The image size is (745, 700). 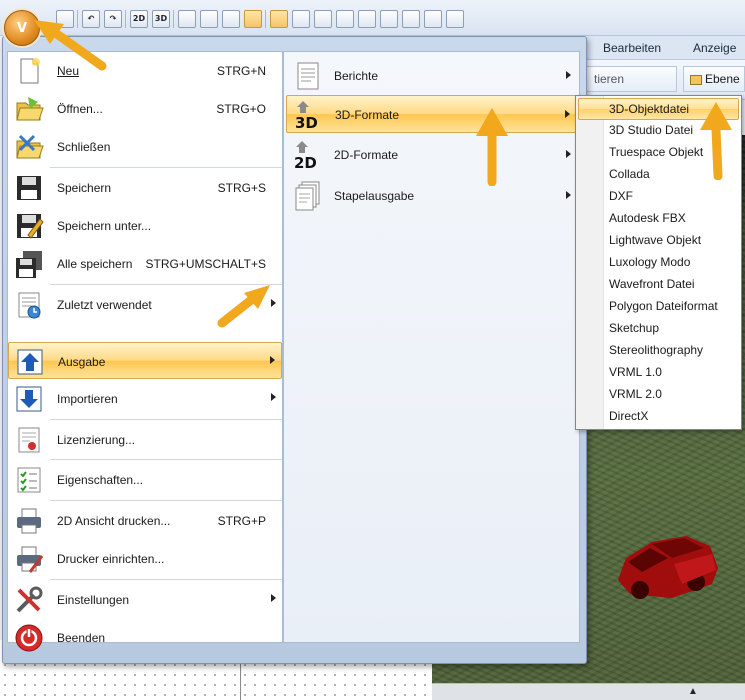 What do you see at coordinates (306, 116) in the screenshot?
I see `3d-formats-icon: 3D` at bounding box center [306, 116].